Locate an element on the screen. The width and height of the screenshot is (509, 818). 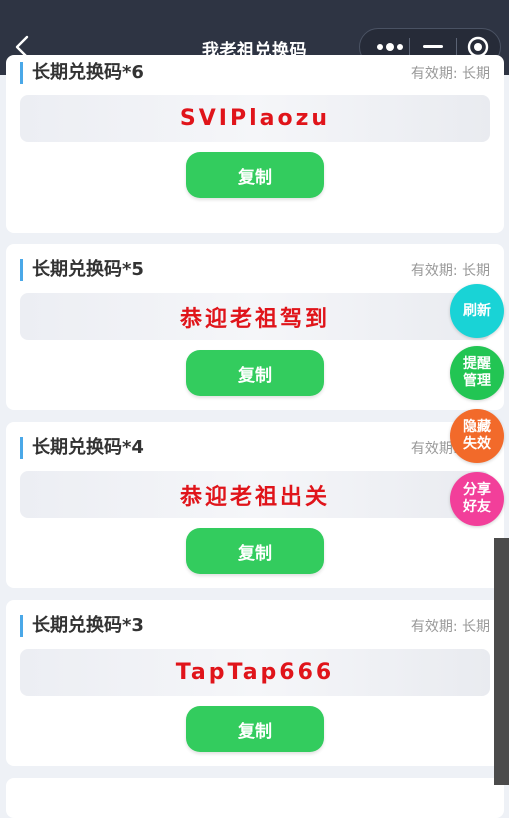
remind-manage-button: 提醒管理 is located at coordinates (477, 373).